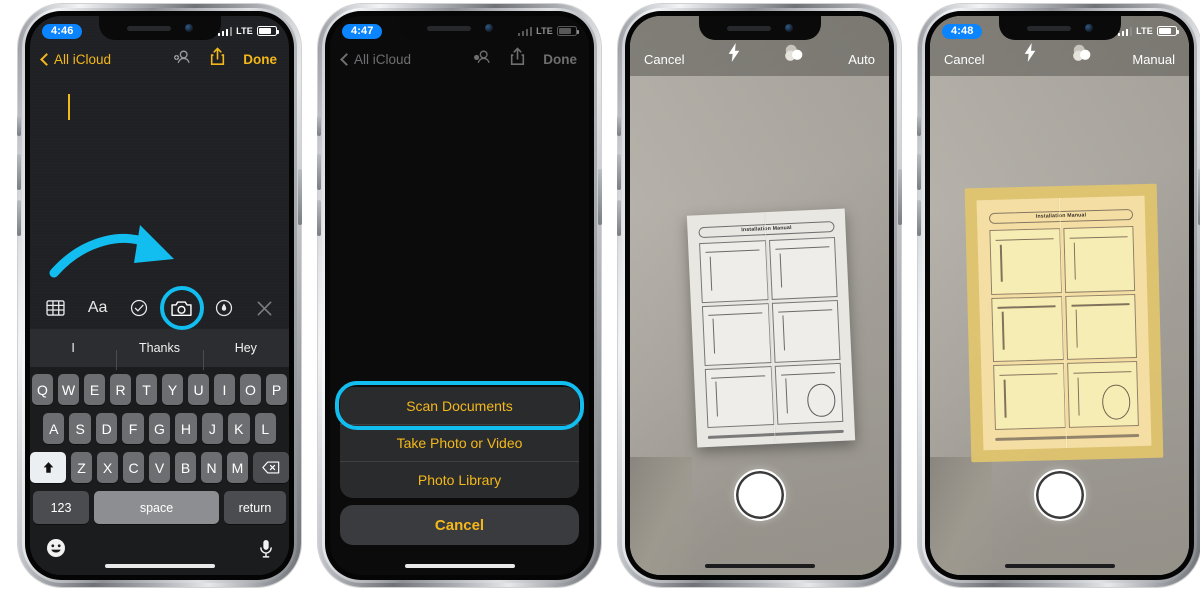 The height and width of the screenshot is (591, 1200). What do you see at coordinates (245, 355) in the screenshot?
I see `suggestion-item: Hey` at bounding box center [245, 355].